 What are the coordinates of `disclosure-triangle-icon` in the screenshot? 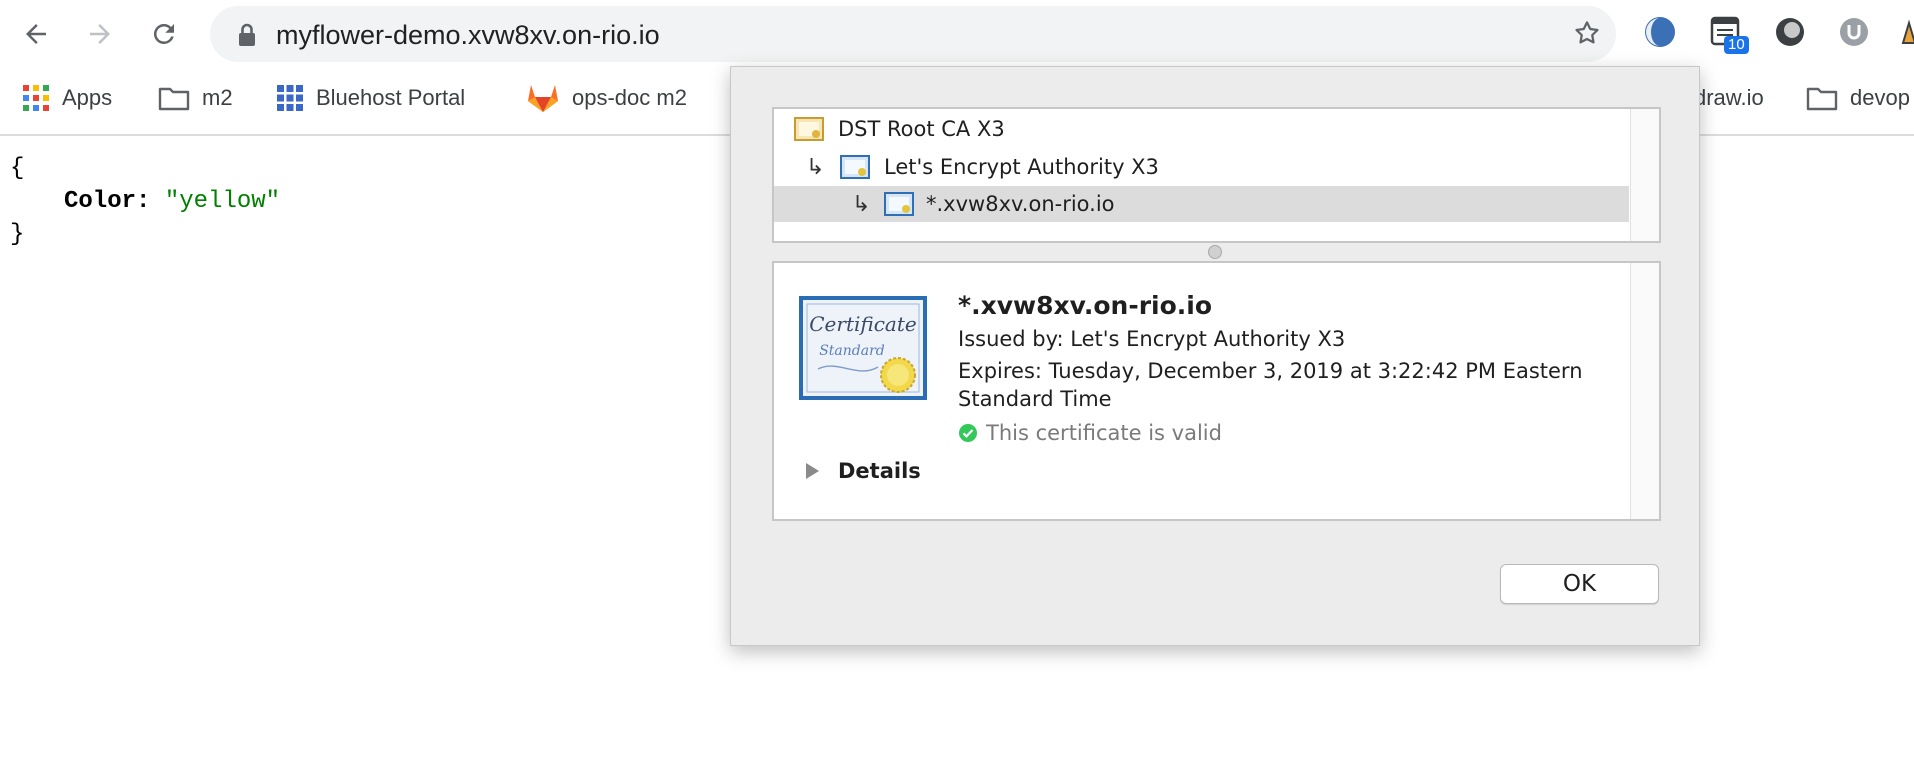 It's located at (812, 471).